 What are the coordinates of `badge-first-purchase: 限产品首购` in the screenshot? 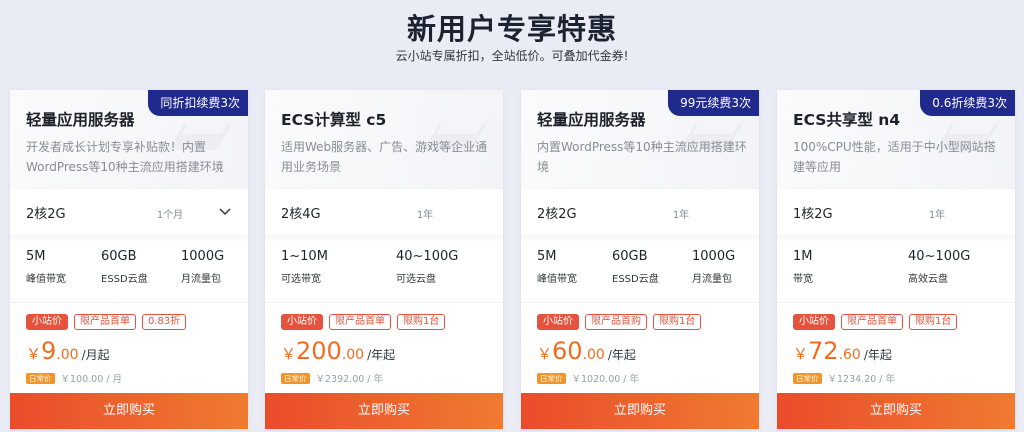 It's located at (616, 322).